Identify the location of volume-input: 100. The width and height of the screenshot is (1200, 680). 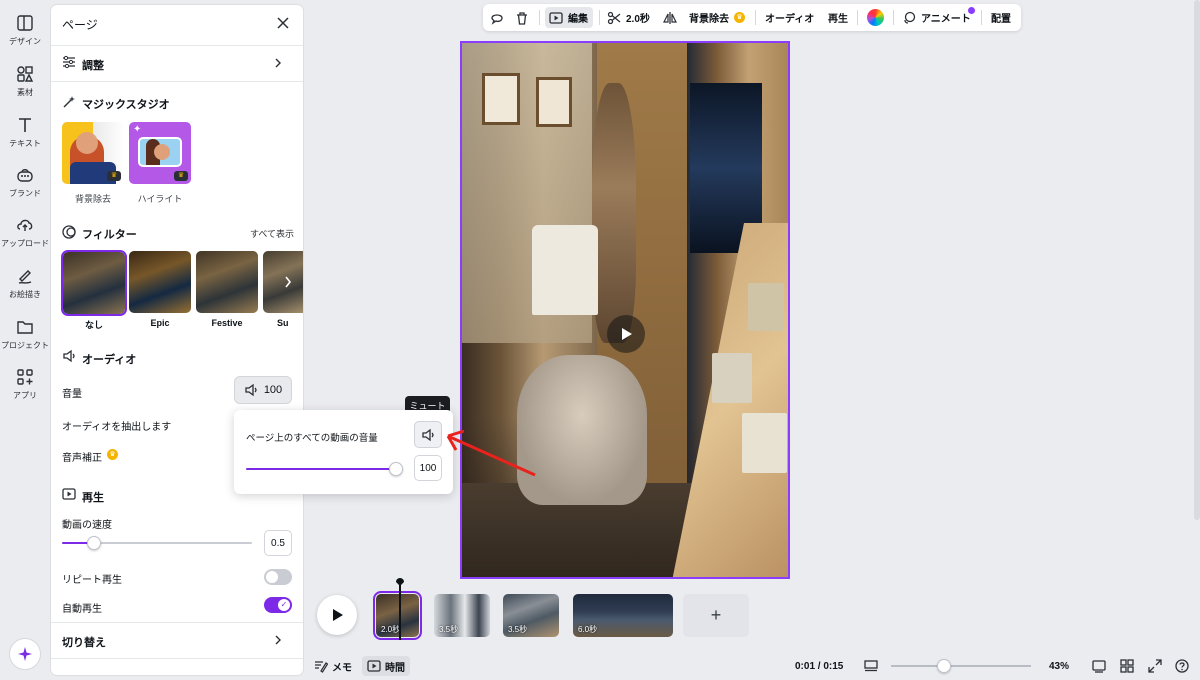
(428, 468).